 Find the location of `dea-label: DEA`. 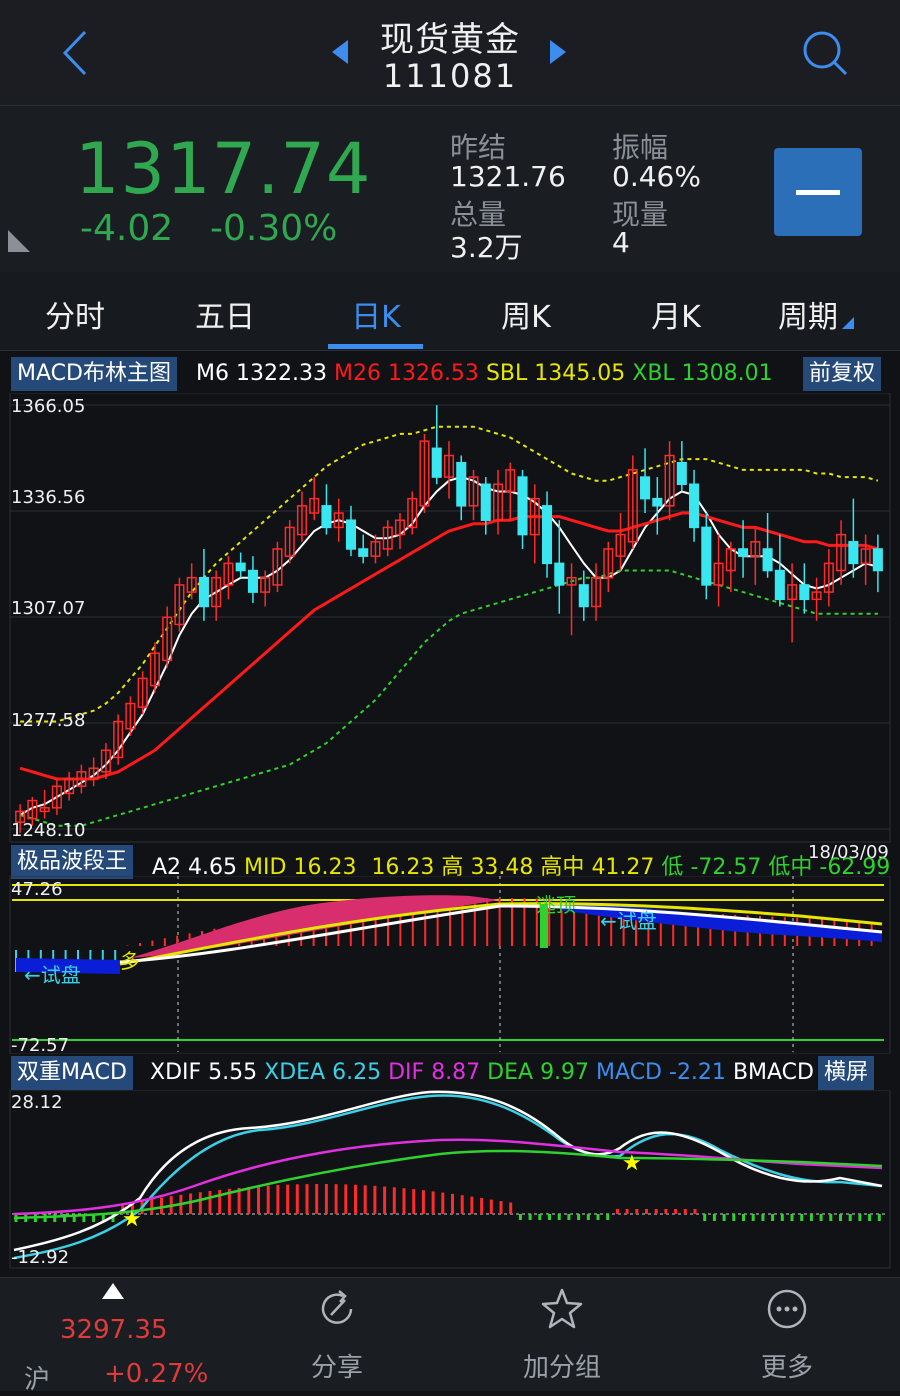

dea-label: DEA is located at coordinates (510, 1072).